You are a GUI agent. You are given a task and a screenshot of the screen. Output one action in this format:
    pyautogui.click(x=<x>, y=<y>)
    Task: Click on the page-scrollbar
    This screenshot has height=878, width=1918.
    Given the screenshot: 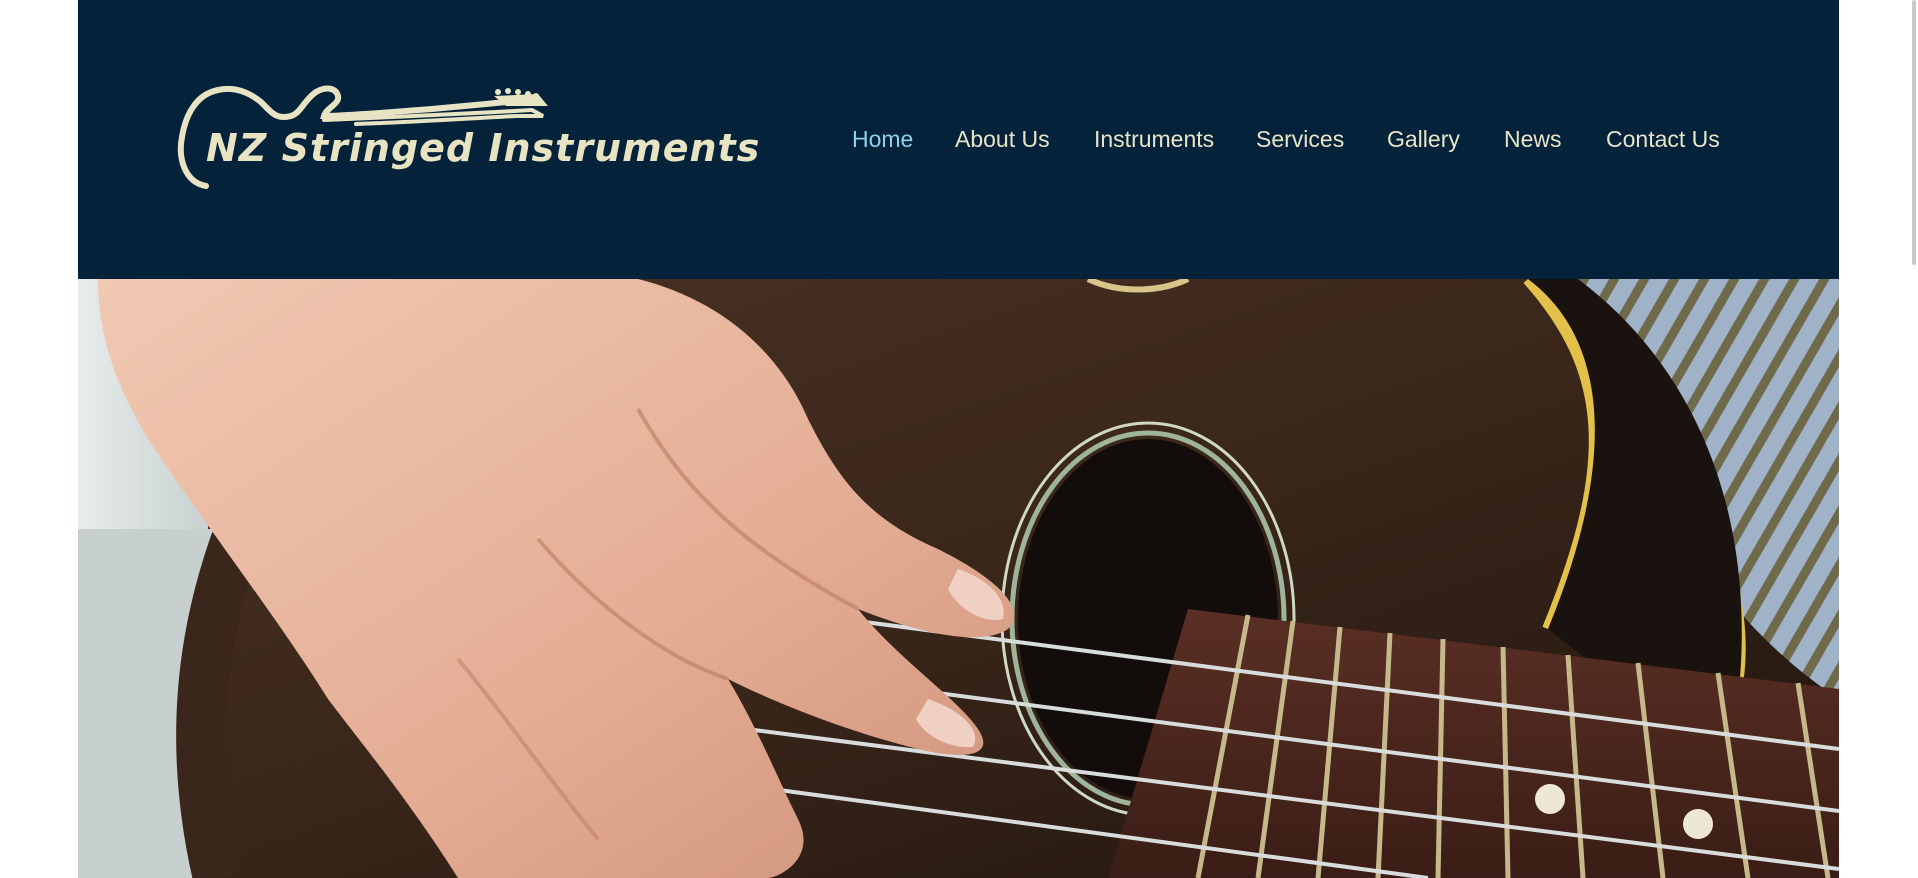 What is the action you would take?
    pyautogui.click(x=1914, y=132)
    